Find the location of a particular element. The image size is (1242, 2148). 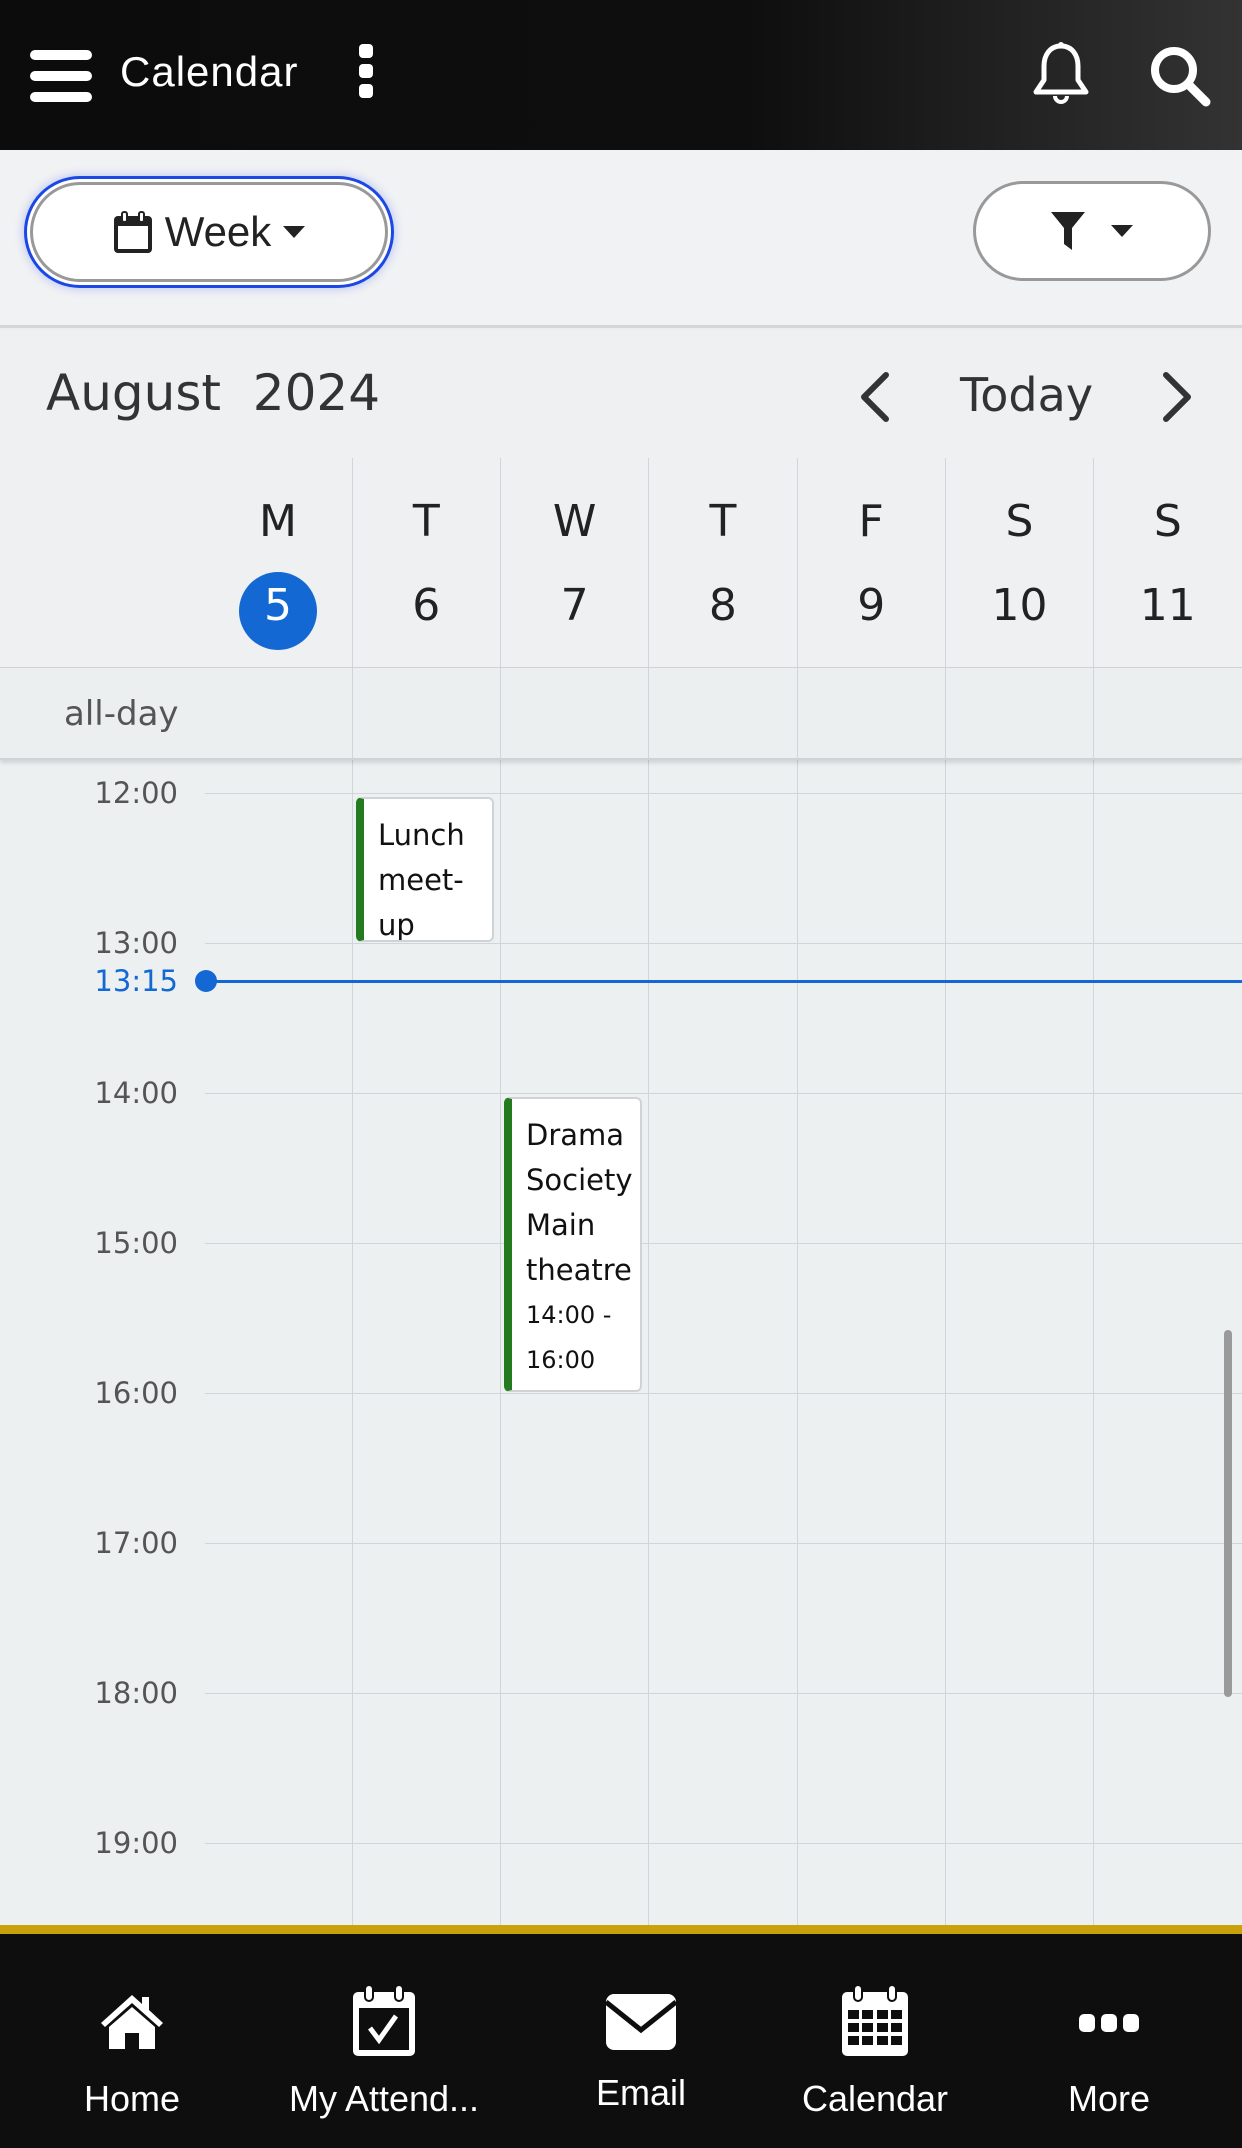

day-letter: F is located at coordinates (871, 521).